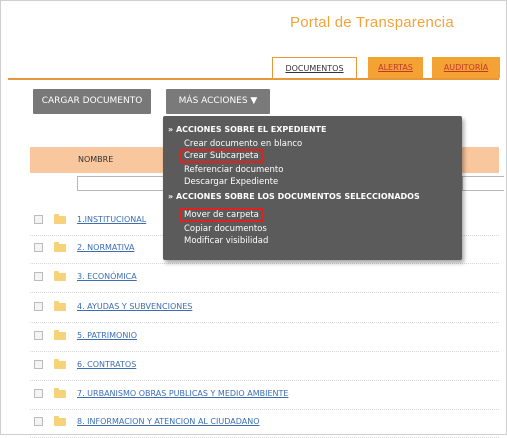 The width and height of the screenshot is (507, 438). What do you see at coordinates (314, 68) in the screenshot?
I see `tab-documentos: DOCUMENTOS` at bounding box center [314, 68].